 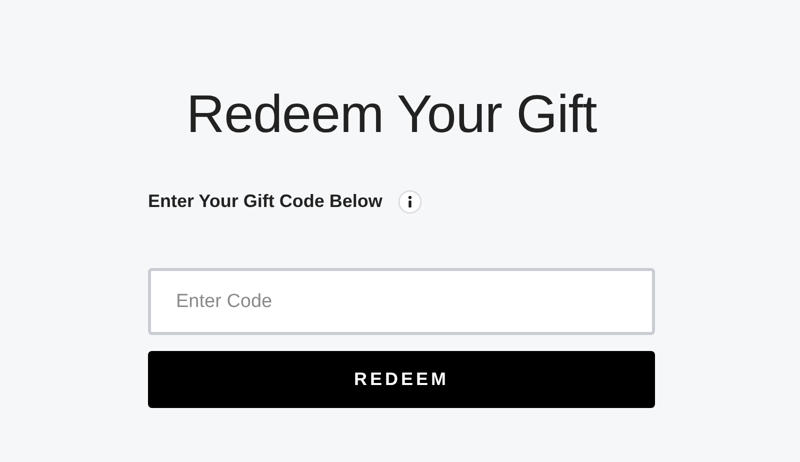 What do you see at coordinates (265, 201) in the screenshot?
I see `field-label: Enter Your Gift Code Below` at bounding box center [265, 201].